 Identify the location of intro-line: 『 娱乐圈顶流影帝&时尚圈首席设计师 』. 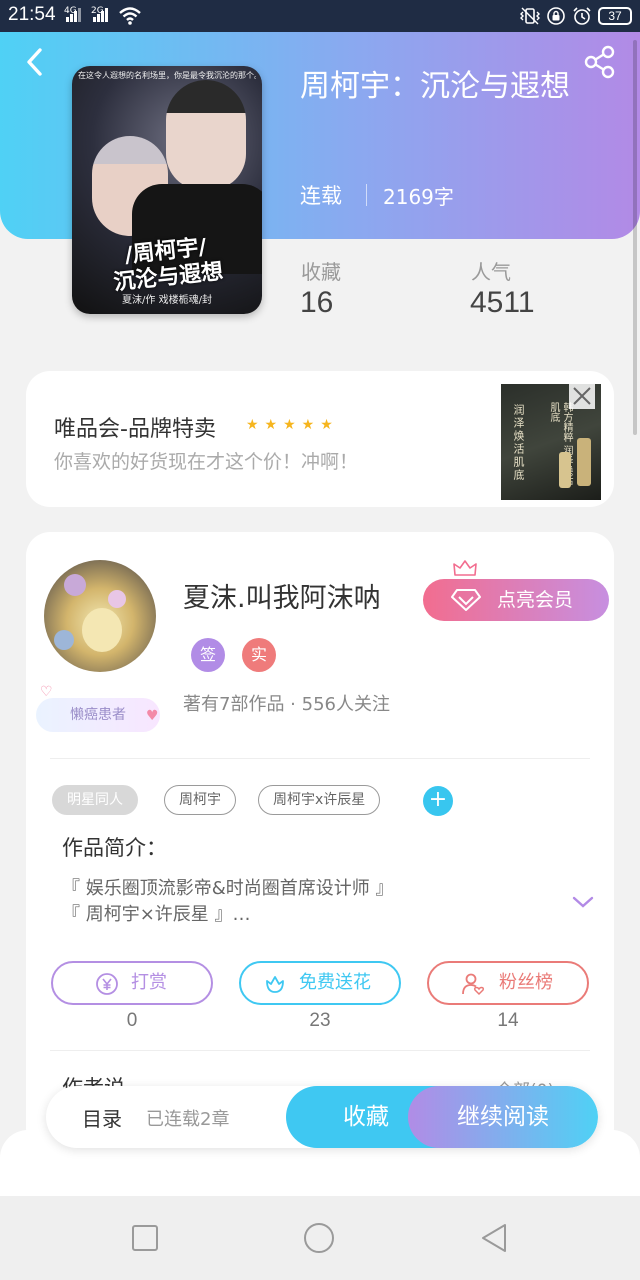
(228, 888).